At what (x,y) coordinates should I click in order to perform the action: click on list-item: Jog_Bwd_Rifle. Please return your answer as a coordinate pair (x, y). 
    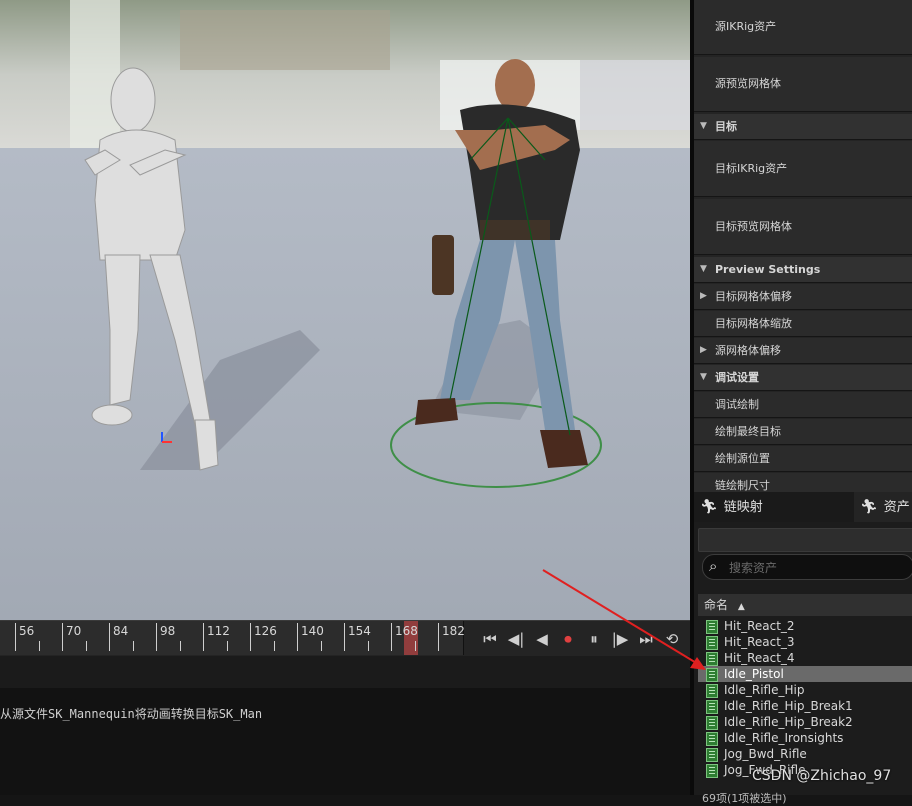
    Looking at the image, I should click on (805, 754).